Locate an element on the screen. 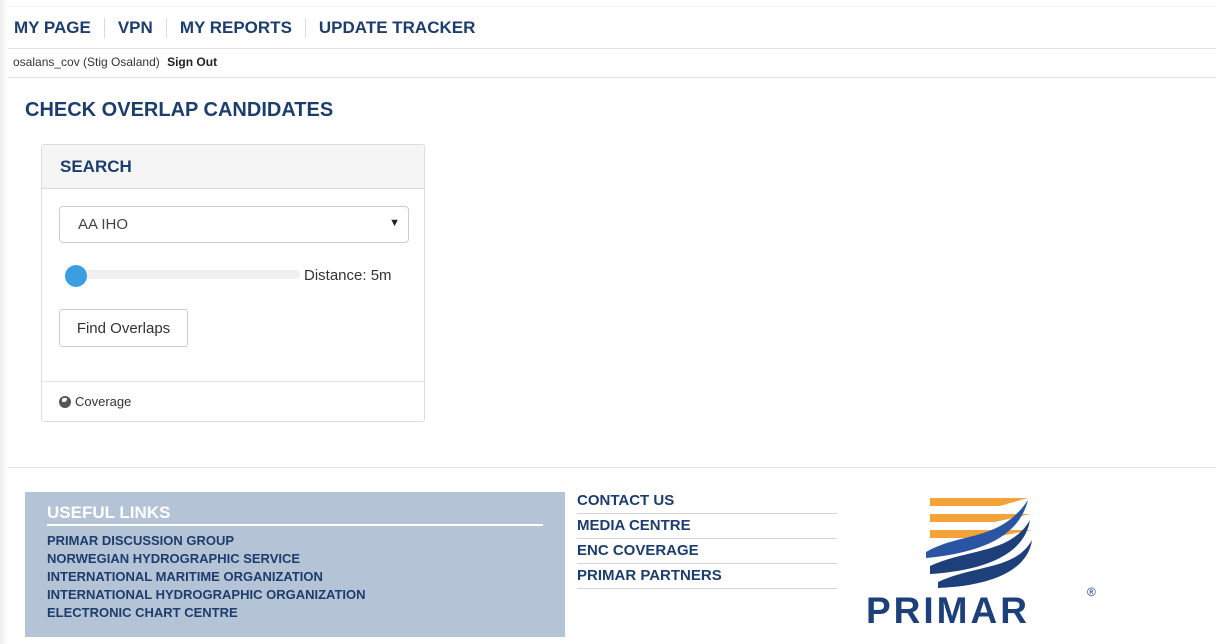 This screenshot has width=1216, height=644. link-international-maritime-organization: INTERNATIONAL MARITIME ORGANIZATION is located at coordinates (206, 577).